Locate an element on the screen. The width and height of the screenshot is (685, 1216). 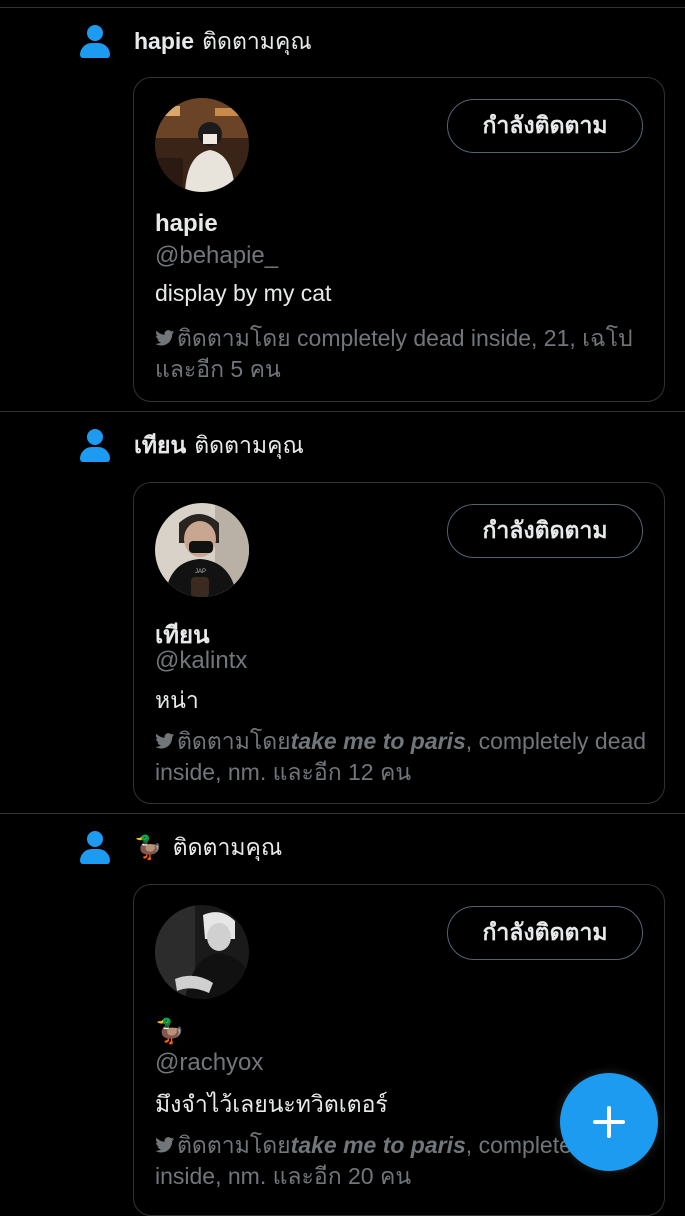
user-bio: หน่า is located at coordinates (177, 700).